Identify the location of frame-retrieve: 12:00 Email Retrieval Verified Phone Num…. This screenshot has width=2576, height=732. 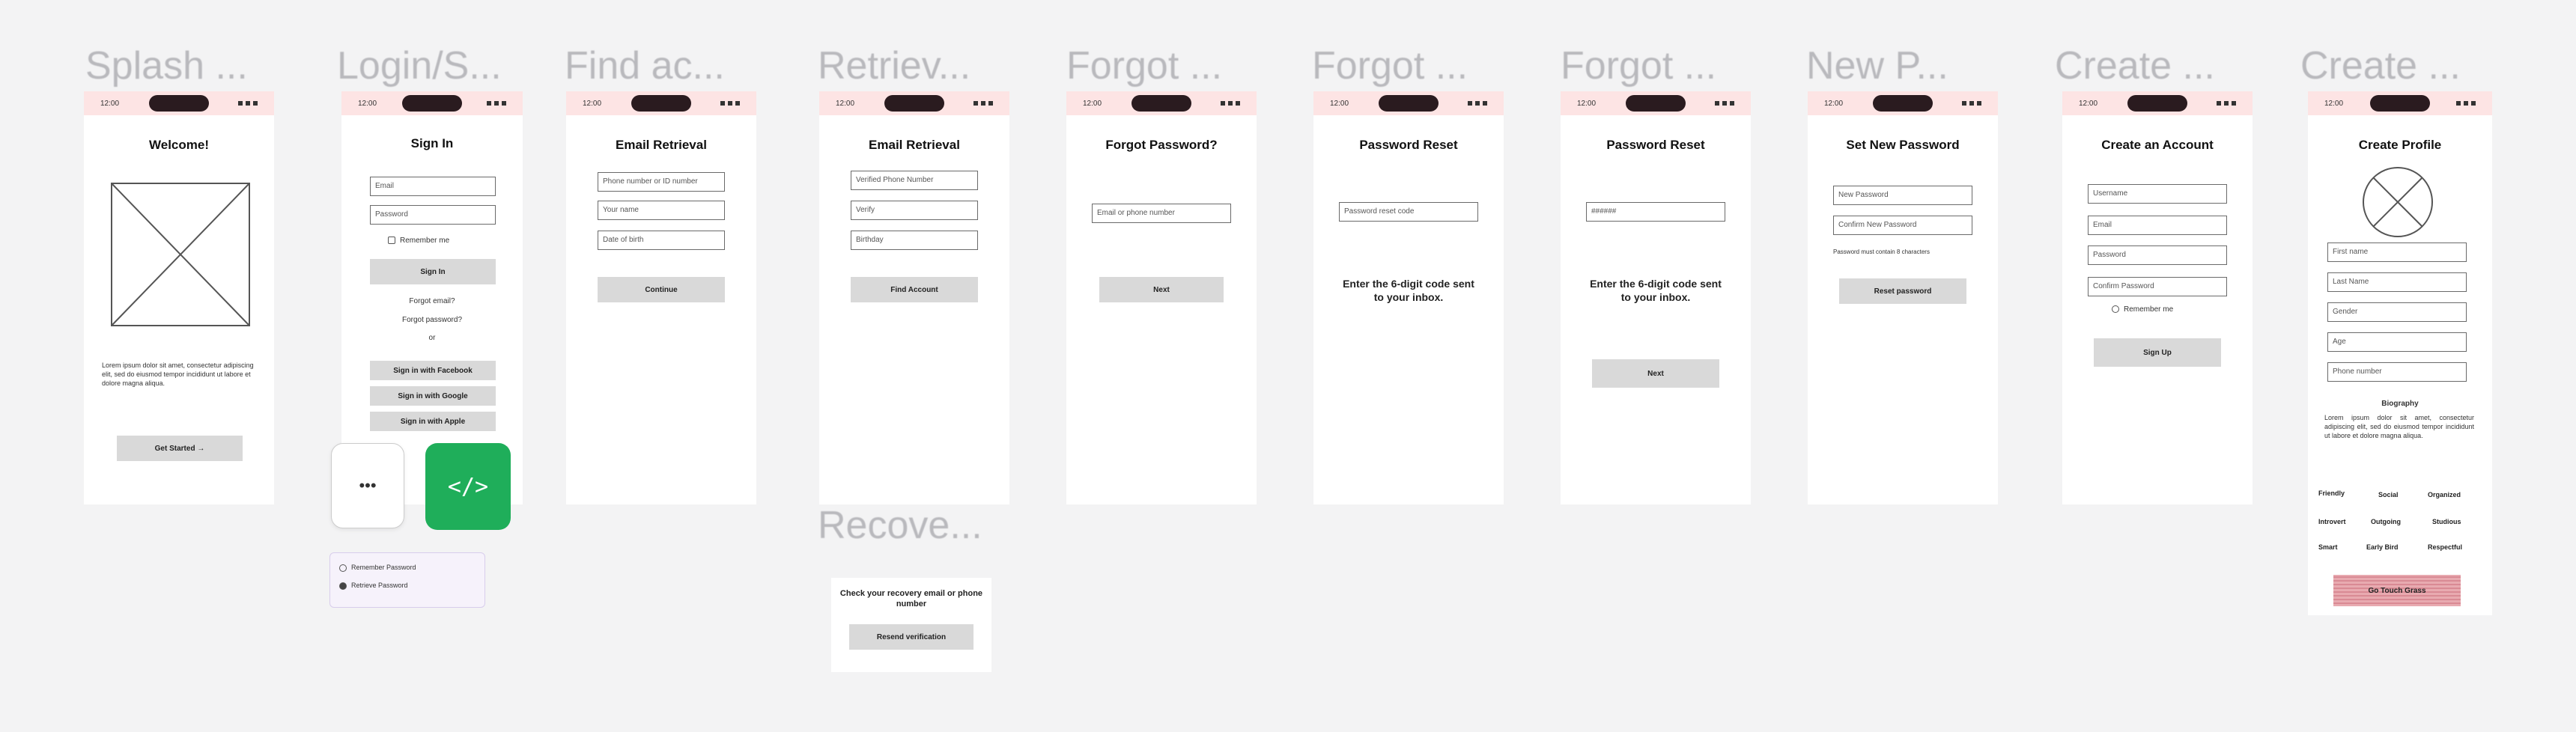
(914, 297).